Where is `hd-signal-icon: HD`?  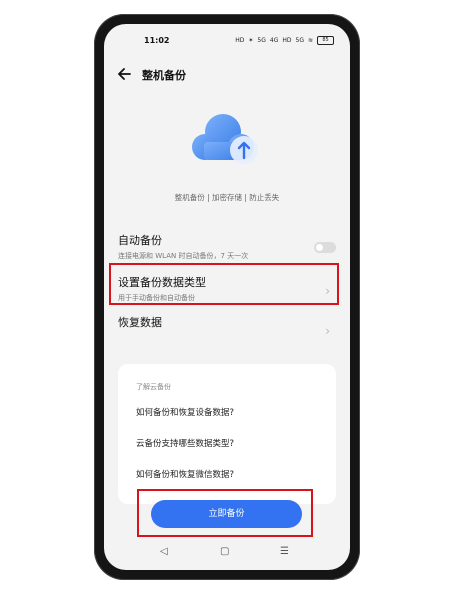
hd-signal-icon: HD is located at coordinates (240, 40).